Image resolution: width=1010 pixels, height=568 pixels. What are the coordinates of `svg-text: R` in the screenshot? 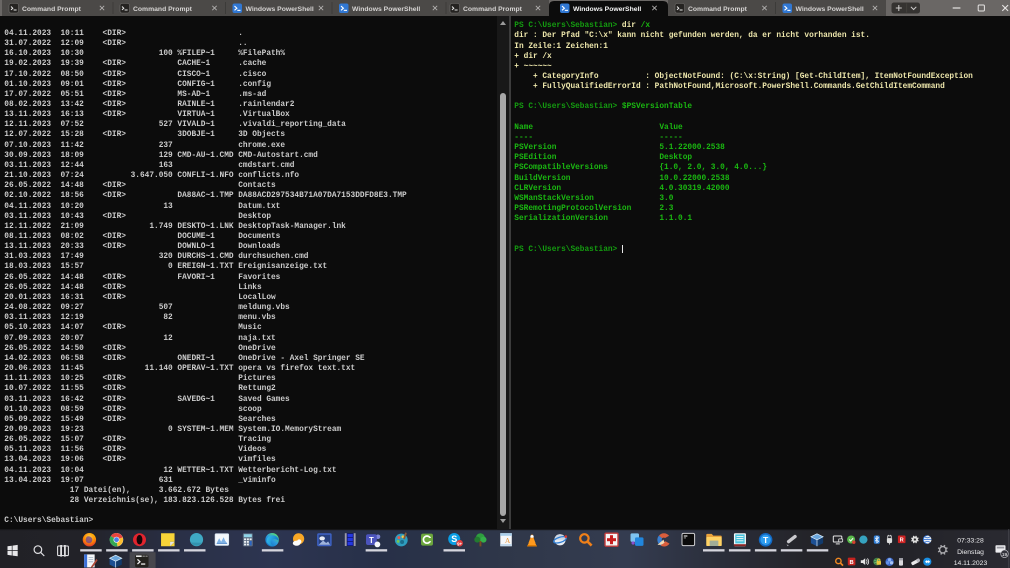 It's located at (902, 541).